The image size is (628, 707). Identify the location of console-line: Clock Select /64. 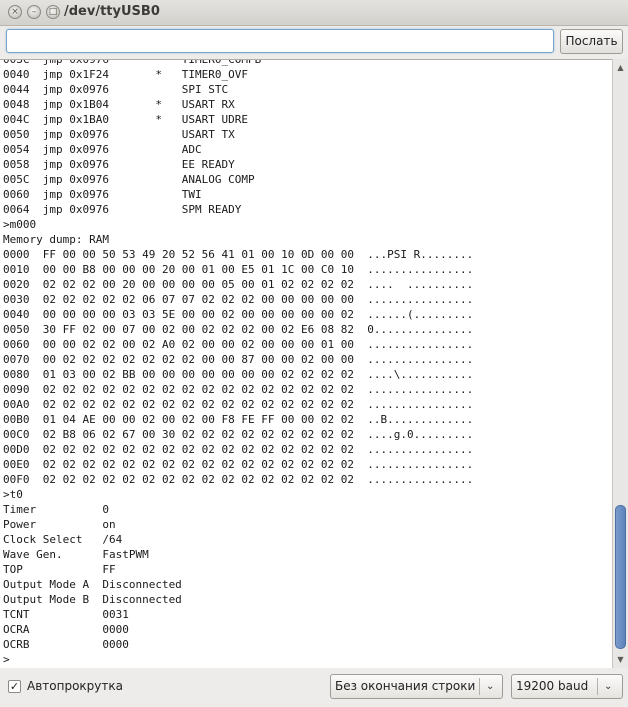
(63, 539).